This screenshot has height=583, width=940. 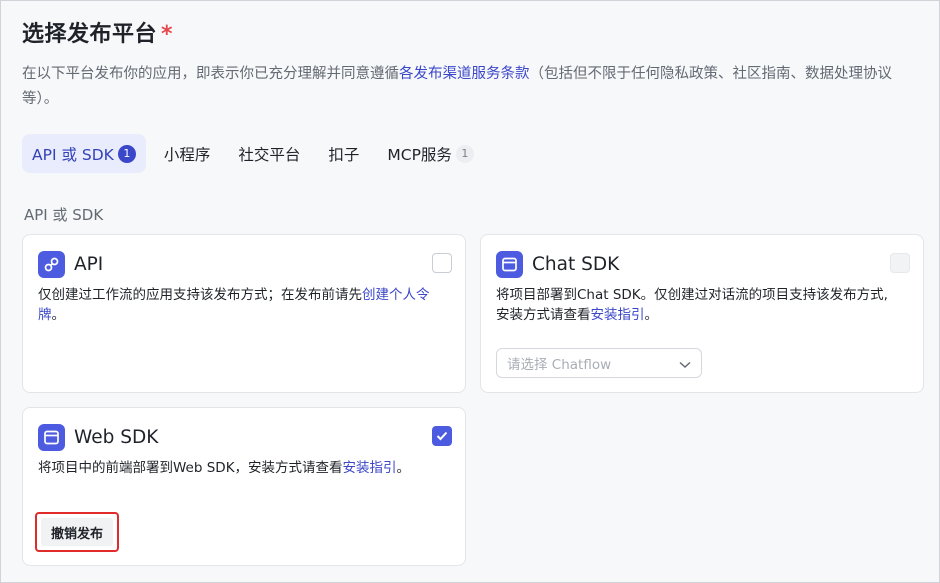 I want to click on required-mark: *, so click(x=167, y=34).